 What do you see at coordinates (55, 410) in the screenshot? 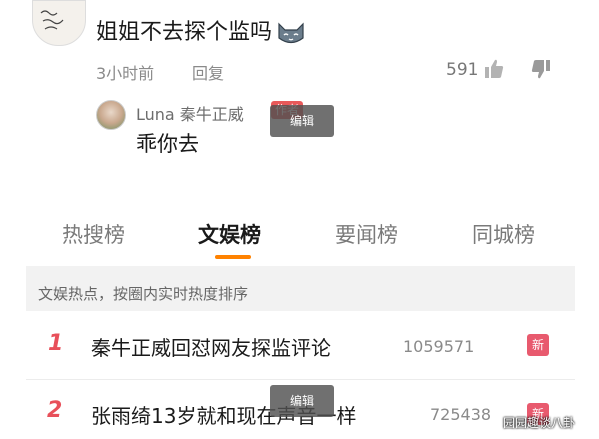
I see `rank-number: 2` at bounding box center [55, 410].